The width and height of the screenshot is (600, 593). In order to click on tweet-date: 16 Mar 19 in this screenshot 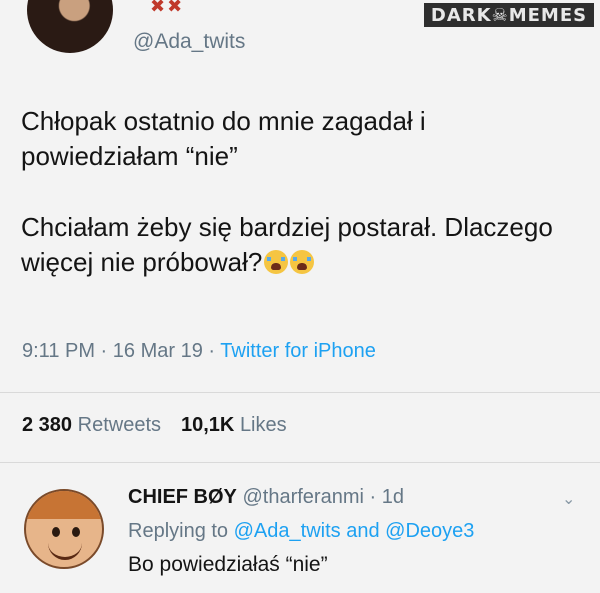, I will do `click(158, 351)`.